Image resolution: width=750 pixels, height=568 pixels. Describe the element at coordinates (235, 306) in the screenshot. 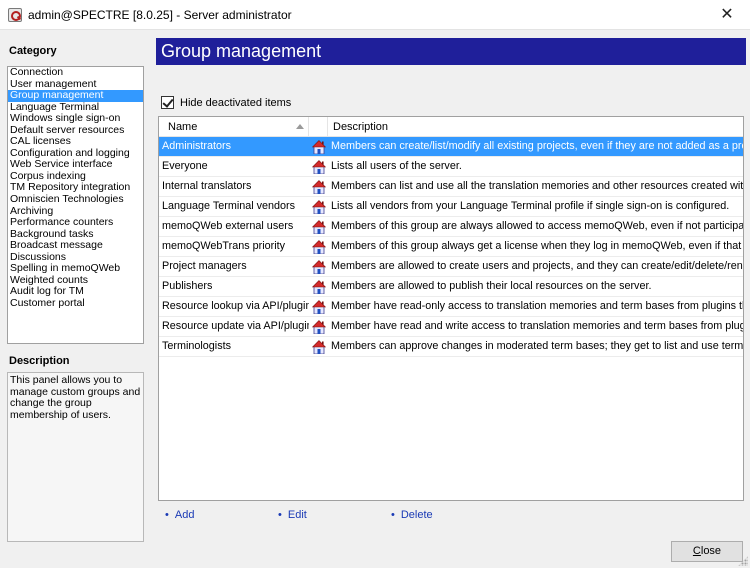

I see `group-name-cell: Resource lookup via API/plugins` at that location.